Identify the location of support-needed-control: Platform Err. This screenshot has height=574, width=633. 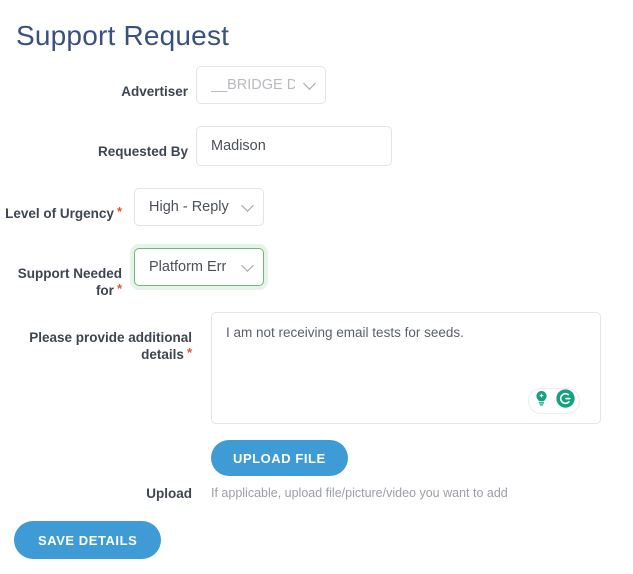
(199, 267).